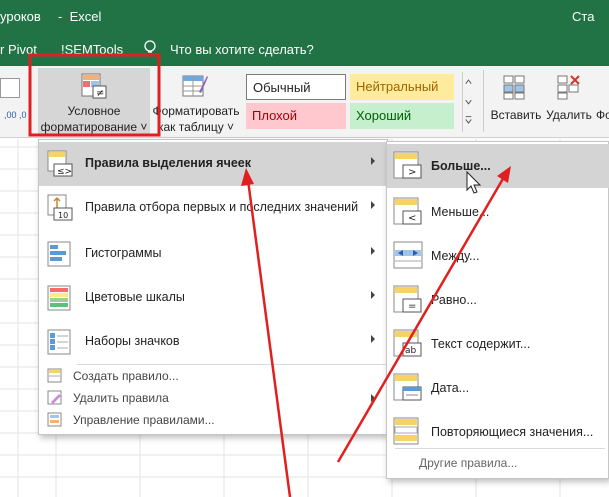  What do you see at coordinates (514, 87) in the screenshot?
I see `insert-cells-icon` at bounding box center [514, 87].